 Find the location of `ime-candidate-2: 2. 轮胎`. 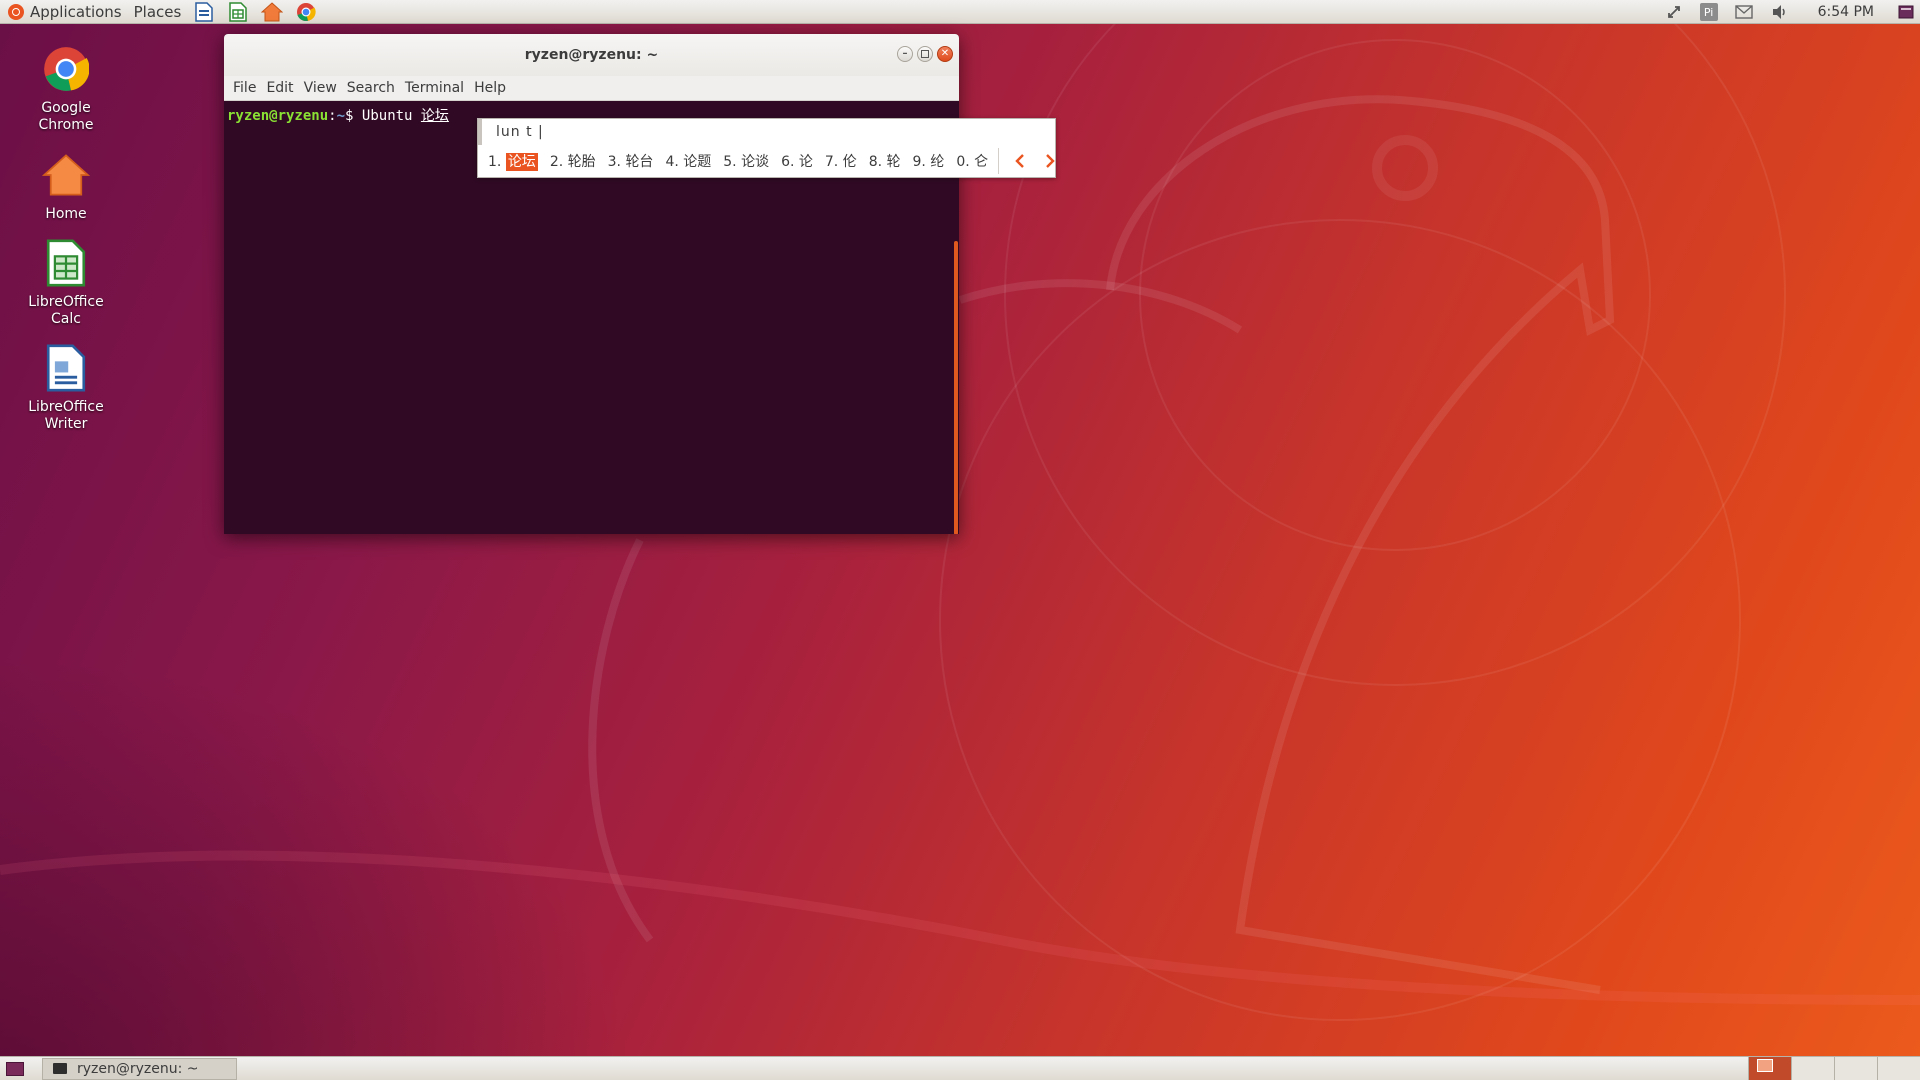

ime-candidate-2: 2. 轮胎 is located at coordinates (573, 161).